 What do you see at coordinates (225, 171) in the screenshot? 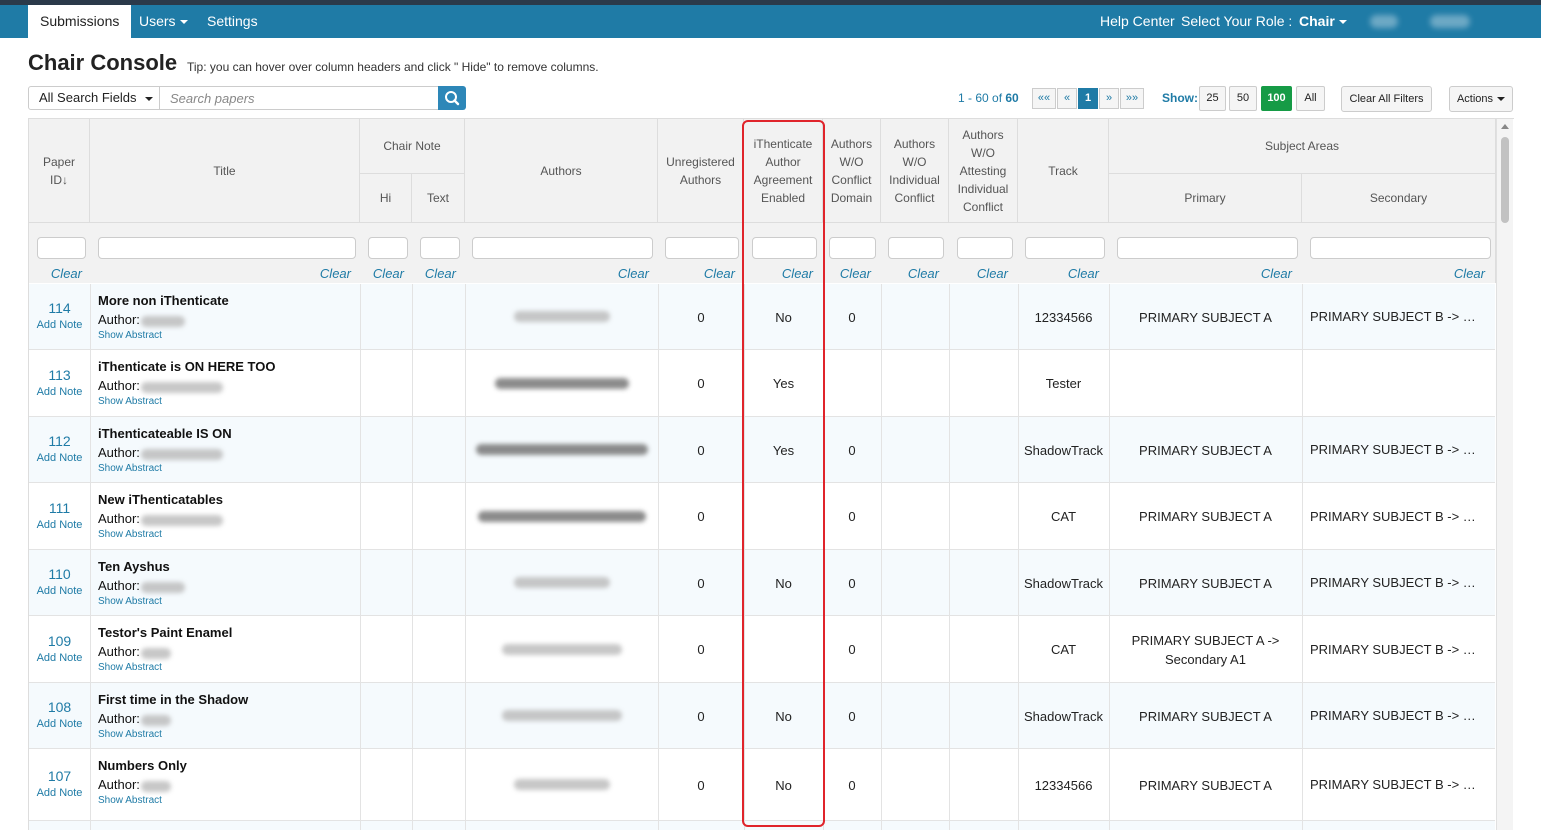
I see `col-header-title: Title` at bounding box center [225, 171].